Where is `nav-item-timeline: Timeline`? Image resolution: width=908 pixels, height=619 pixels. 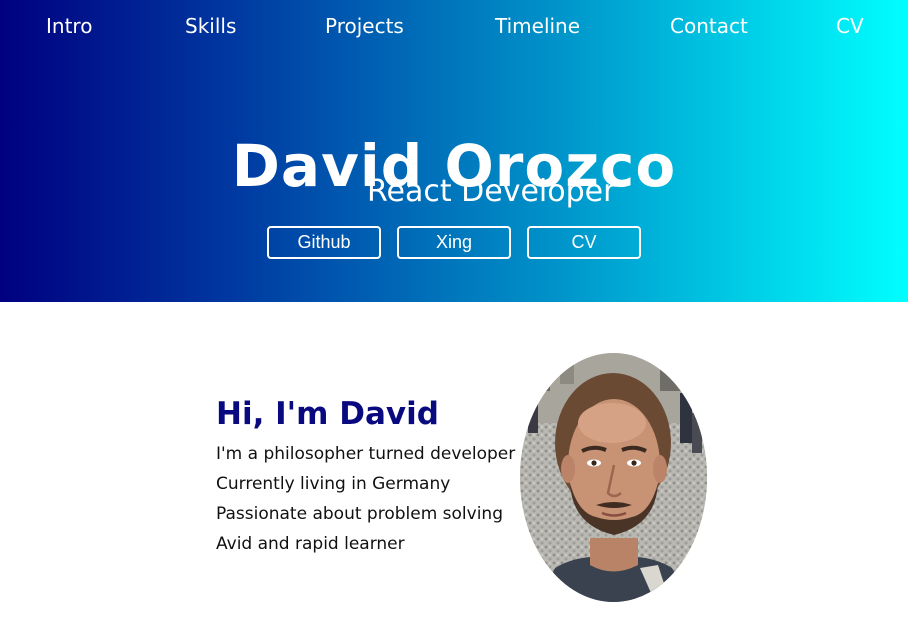 nav-item-timeline: Timeline is located at coordinates (537, 26).